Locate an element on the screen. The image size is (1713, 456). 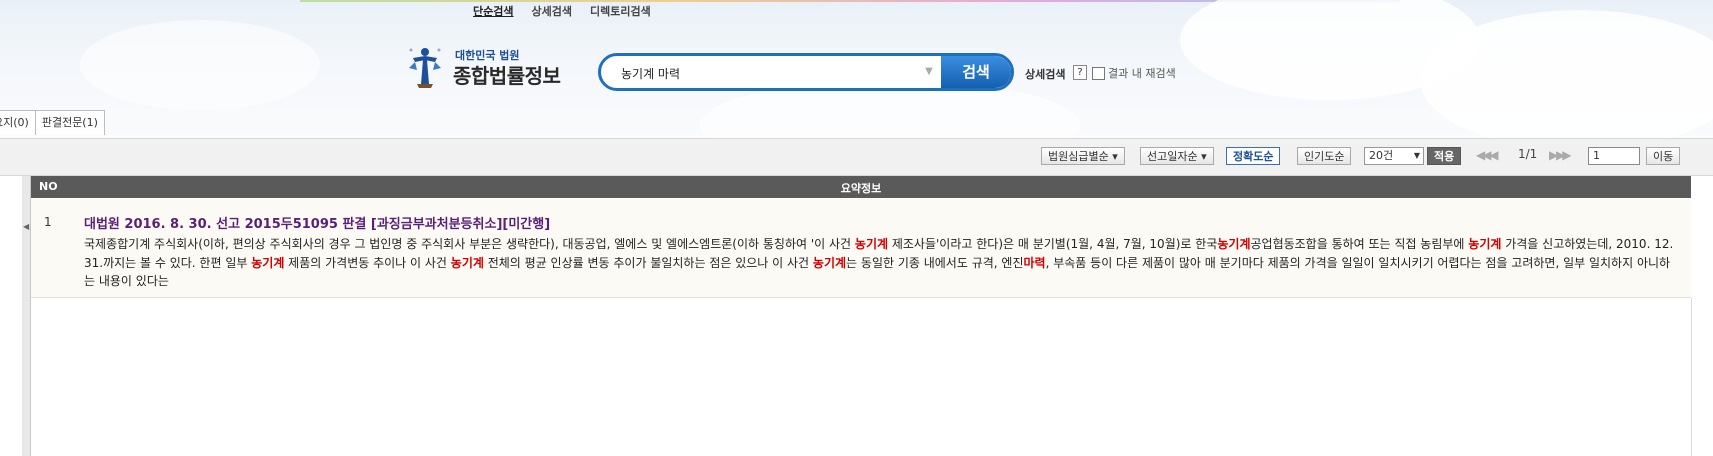
research-checkbox is located at coordinates (1098, 73).